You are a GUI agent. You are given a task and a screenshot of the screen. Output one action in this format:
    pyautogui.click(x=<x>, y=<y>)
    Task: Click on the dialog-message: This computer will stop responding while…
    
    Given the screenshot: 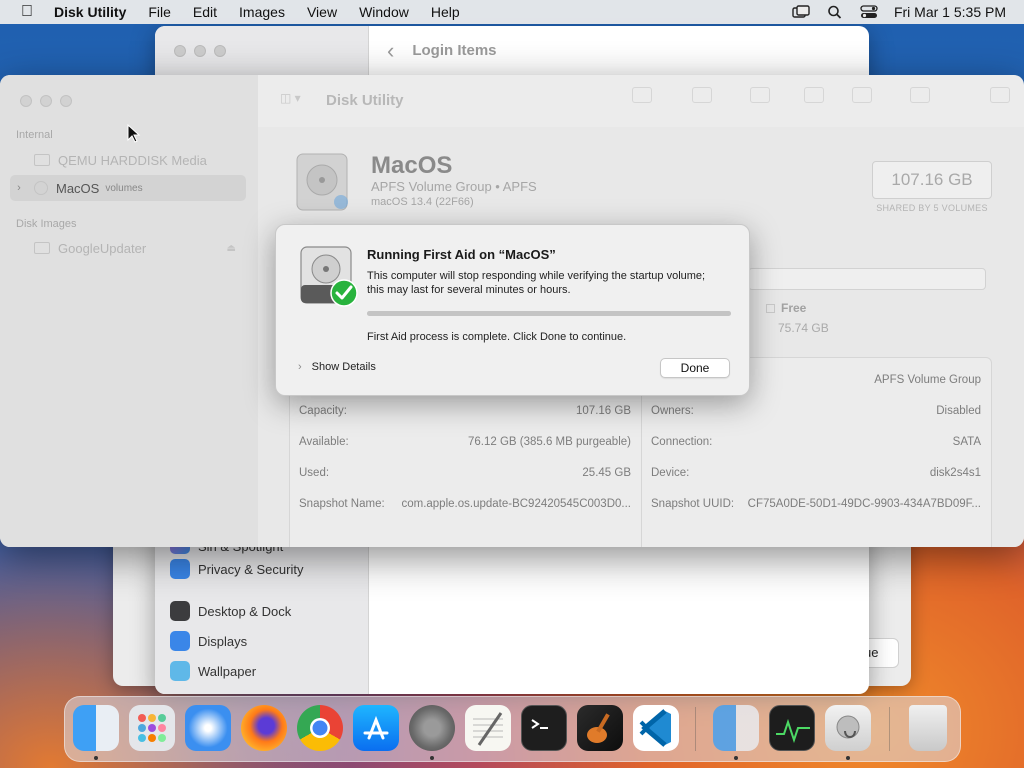 What is the action you would take?
    pyautogui.click(x=536, y=283)
    